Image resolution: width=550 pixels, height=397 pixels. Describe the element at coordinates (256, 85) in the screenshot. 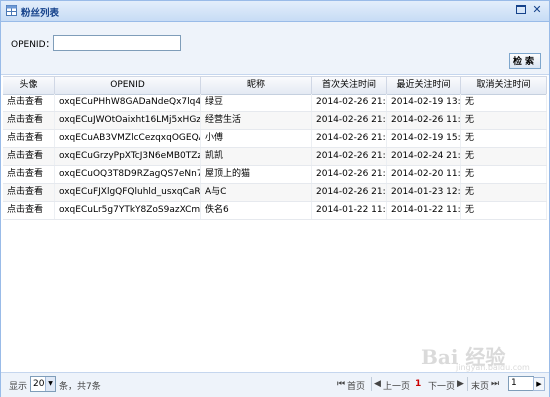

I see `column-header-nickname: 昵称` at that location.